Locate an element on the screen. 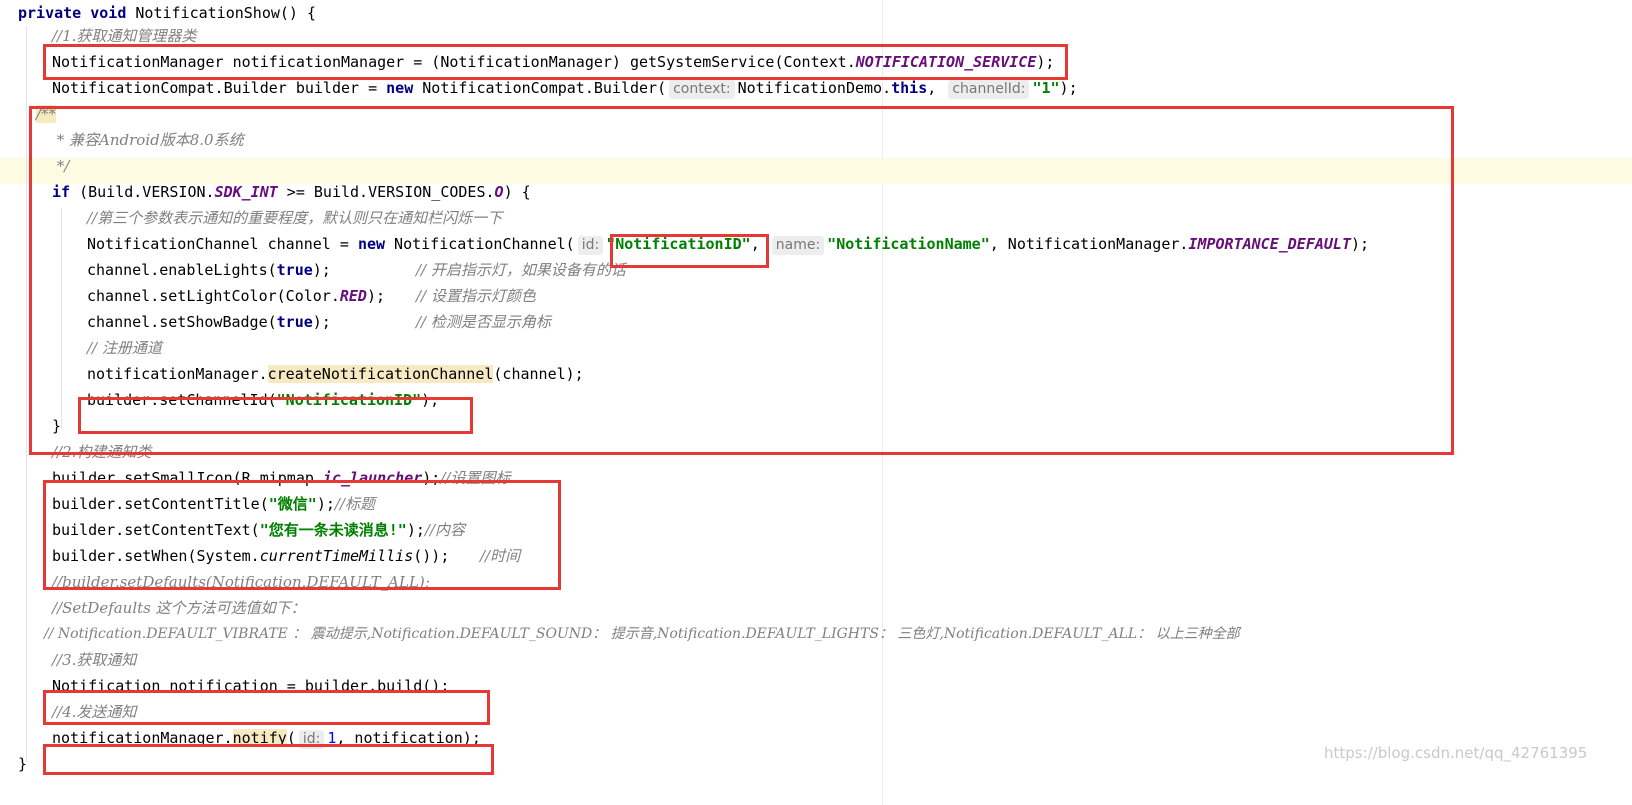  code-text: NotificationShow() { is located at coordinates (221, 13).